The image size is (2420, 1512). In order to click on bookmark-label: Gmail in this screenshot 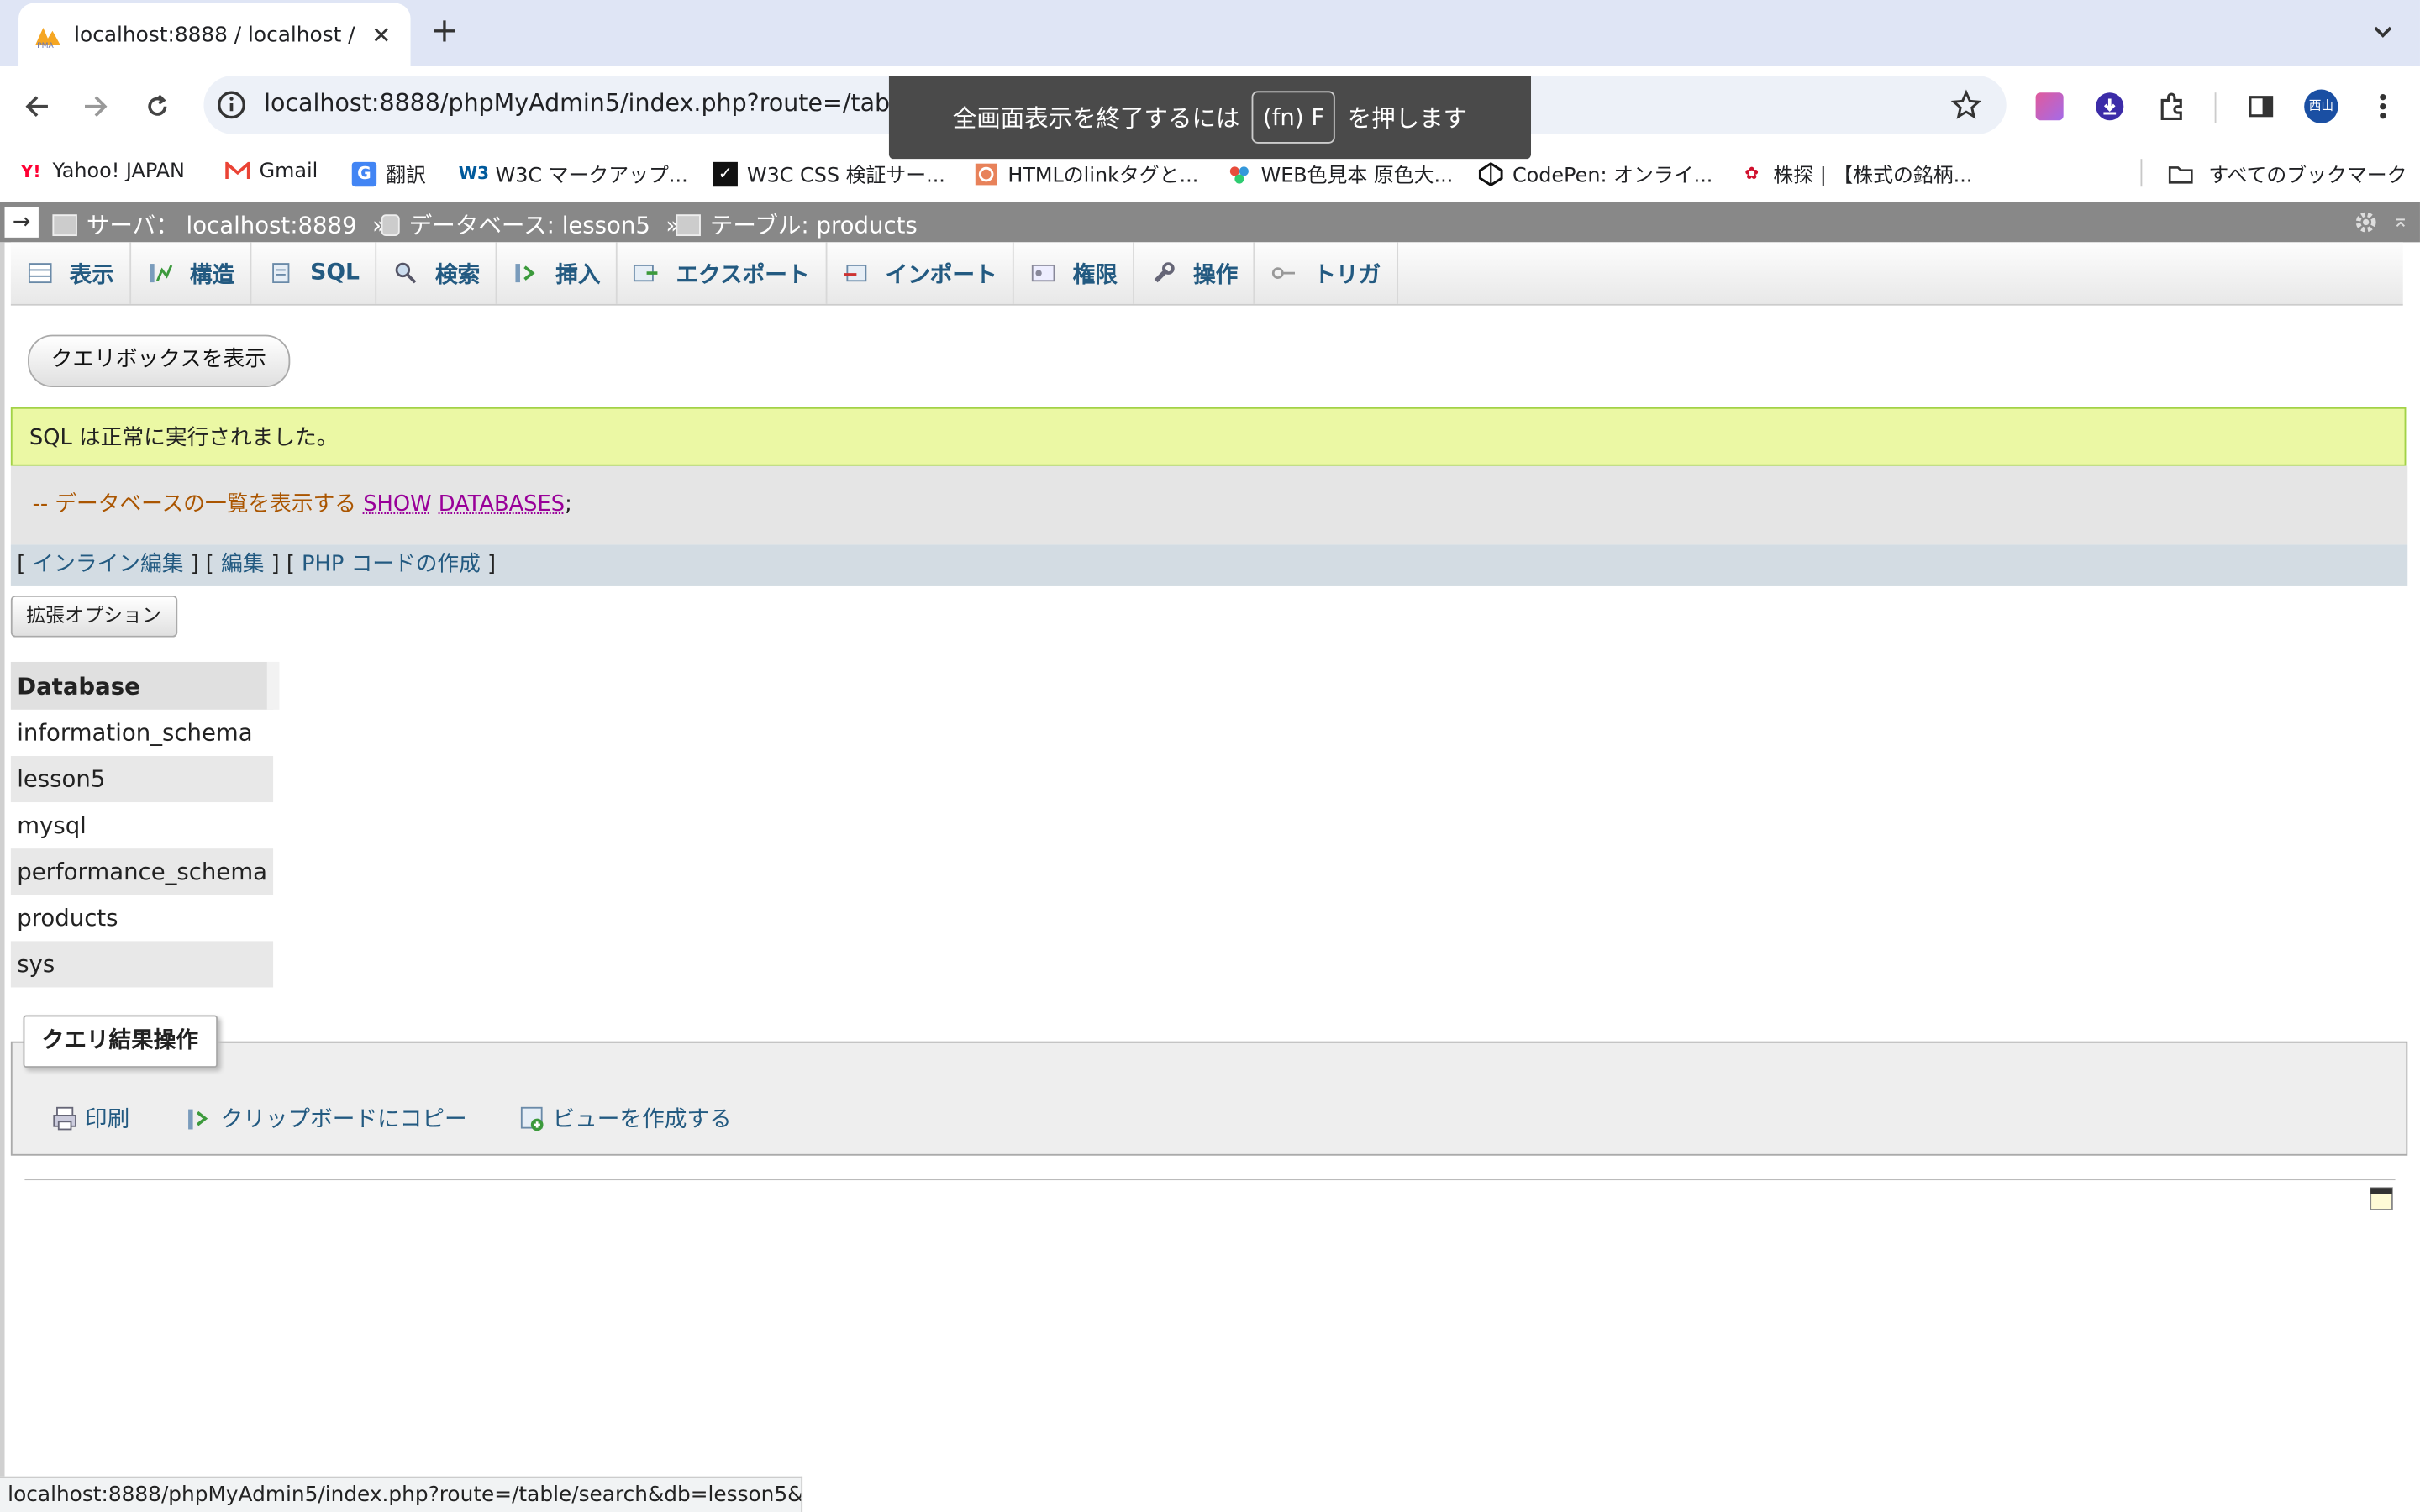, I will do `click(288, 171)`.